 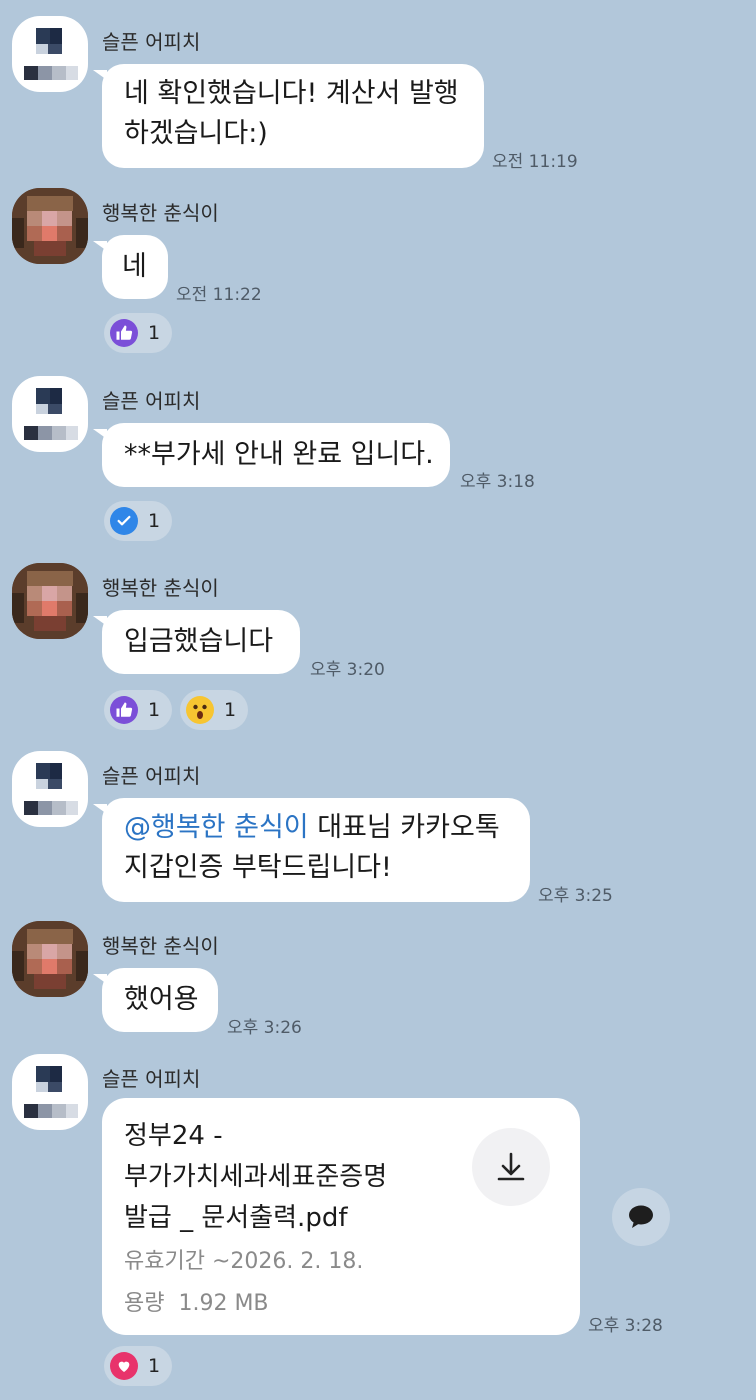 I want to click on file-expiry: 유효기간 ~2026. 2. 18., so click(x=244, y=1261).